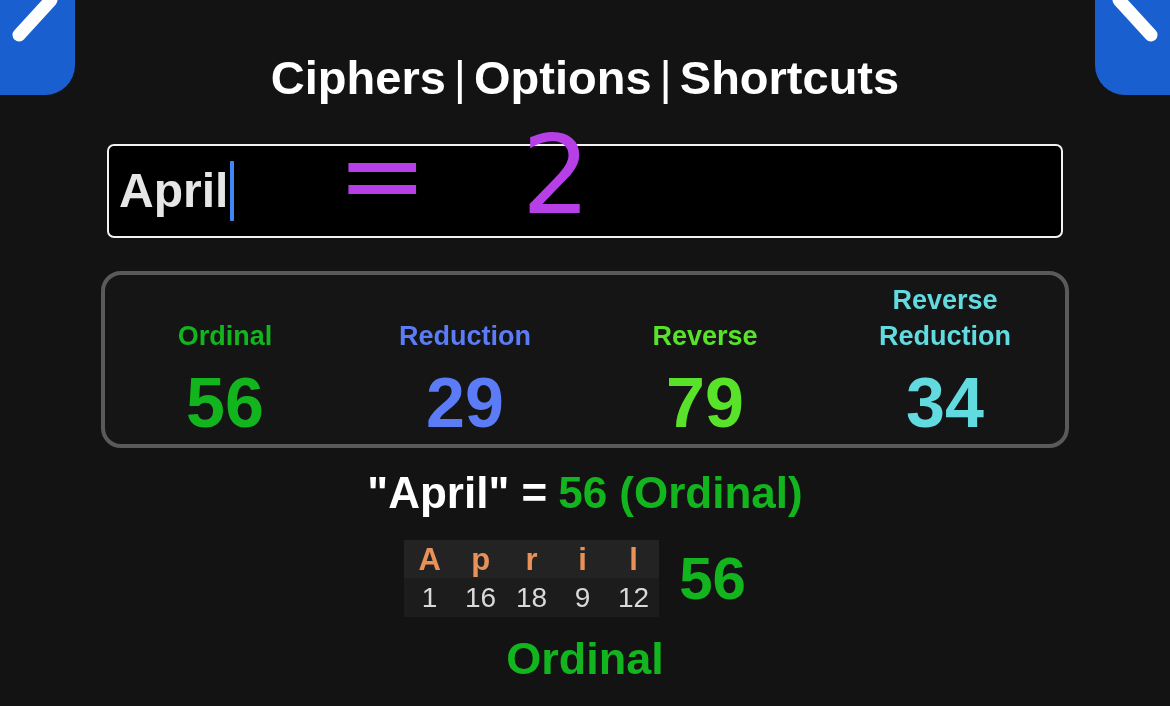 This screenshot has height=706, width=1170. I want to click on cipher-label: Reverse, so click(705, 336).